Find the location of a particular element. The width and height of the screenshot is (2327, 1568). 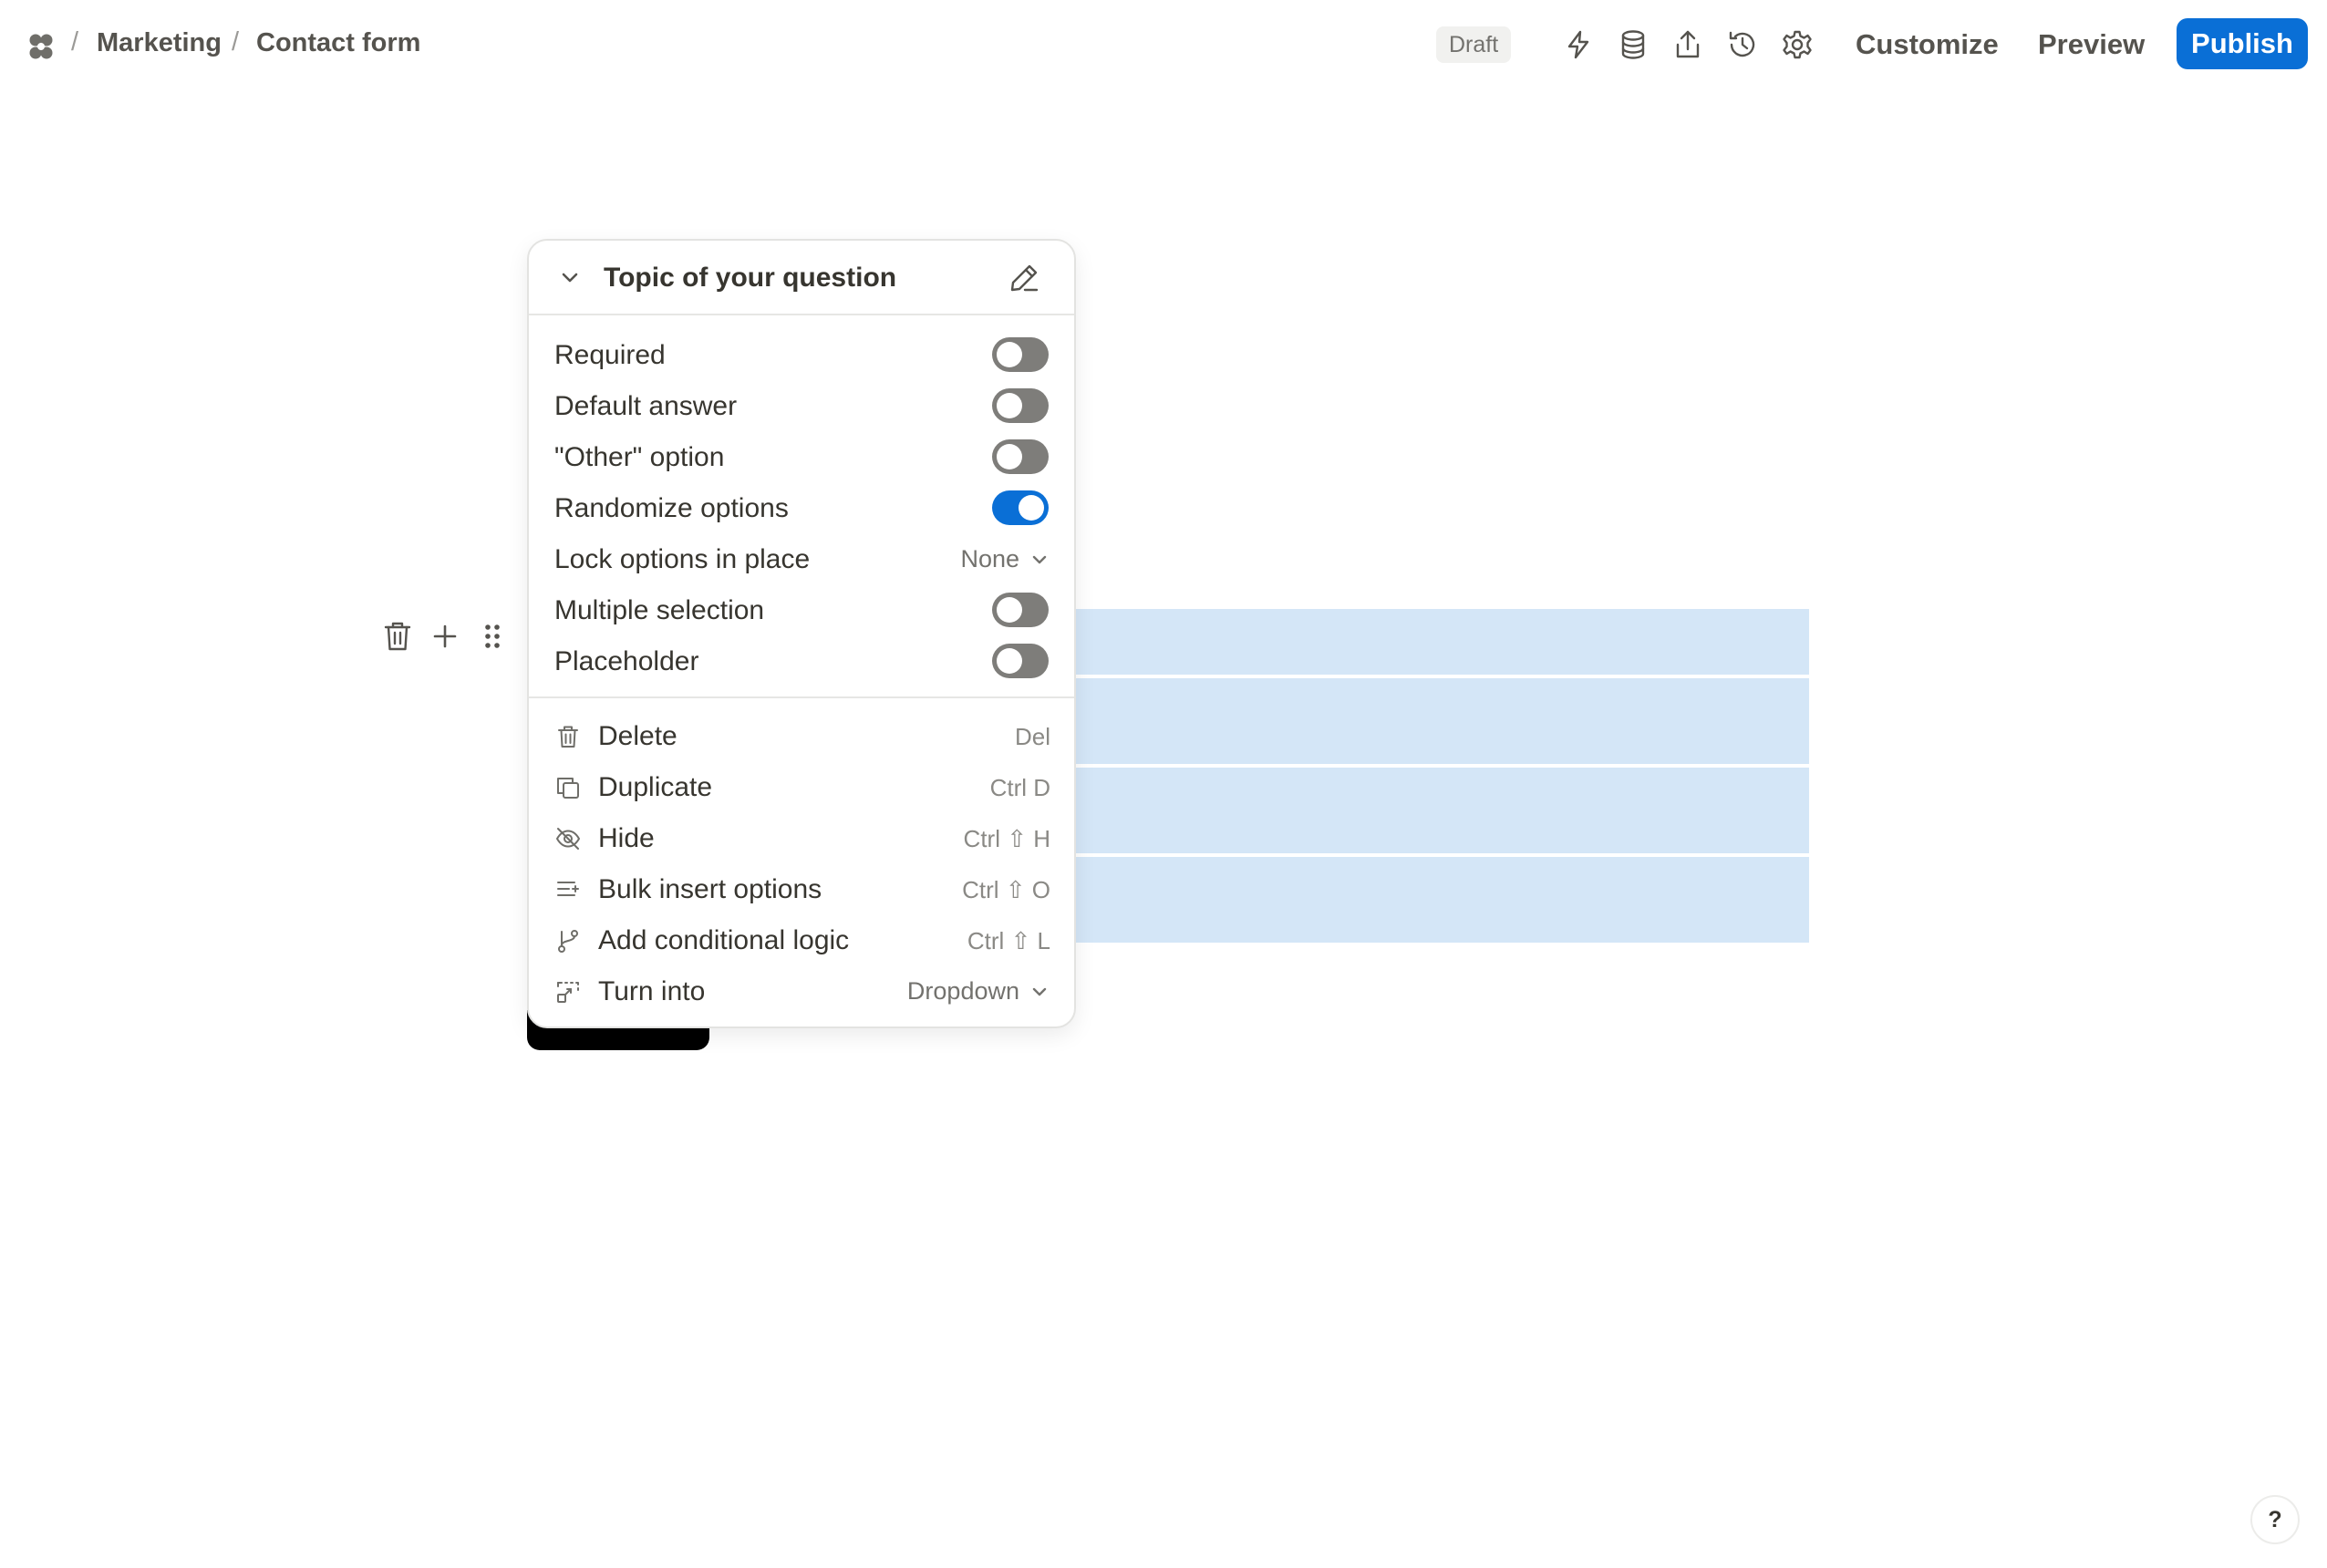

setting-label: Required is located at coordinates (610, 355).